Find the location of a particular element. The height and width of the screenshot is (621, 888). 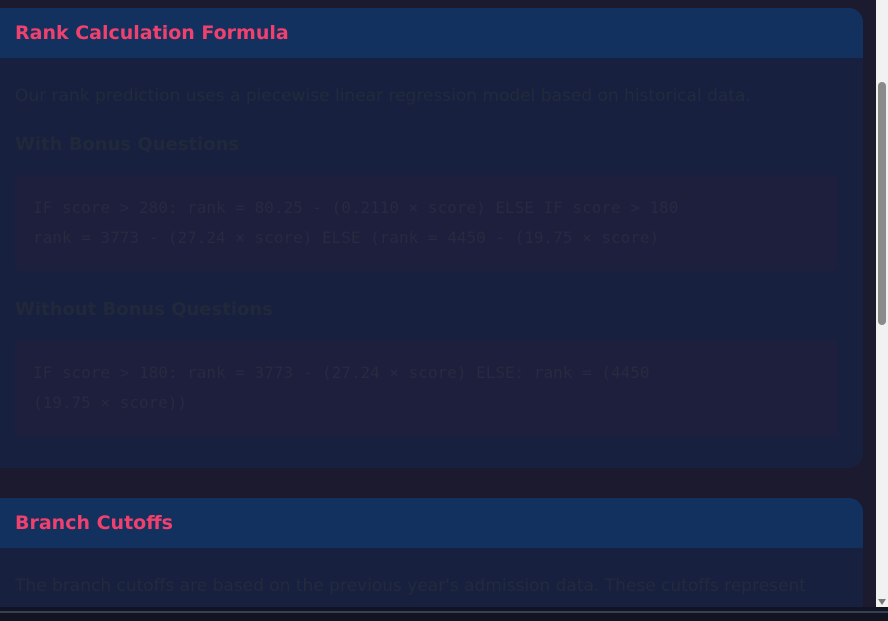

scroll-down-arrow-icon is located at coordinates (882, 602).